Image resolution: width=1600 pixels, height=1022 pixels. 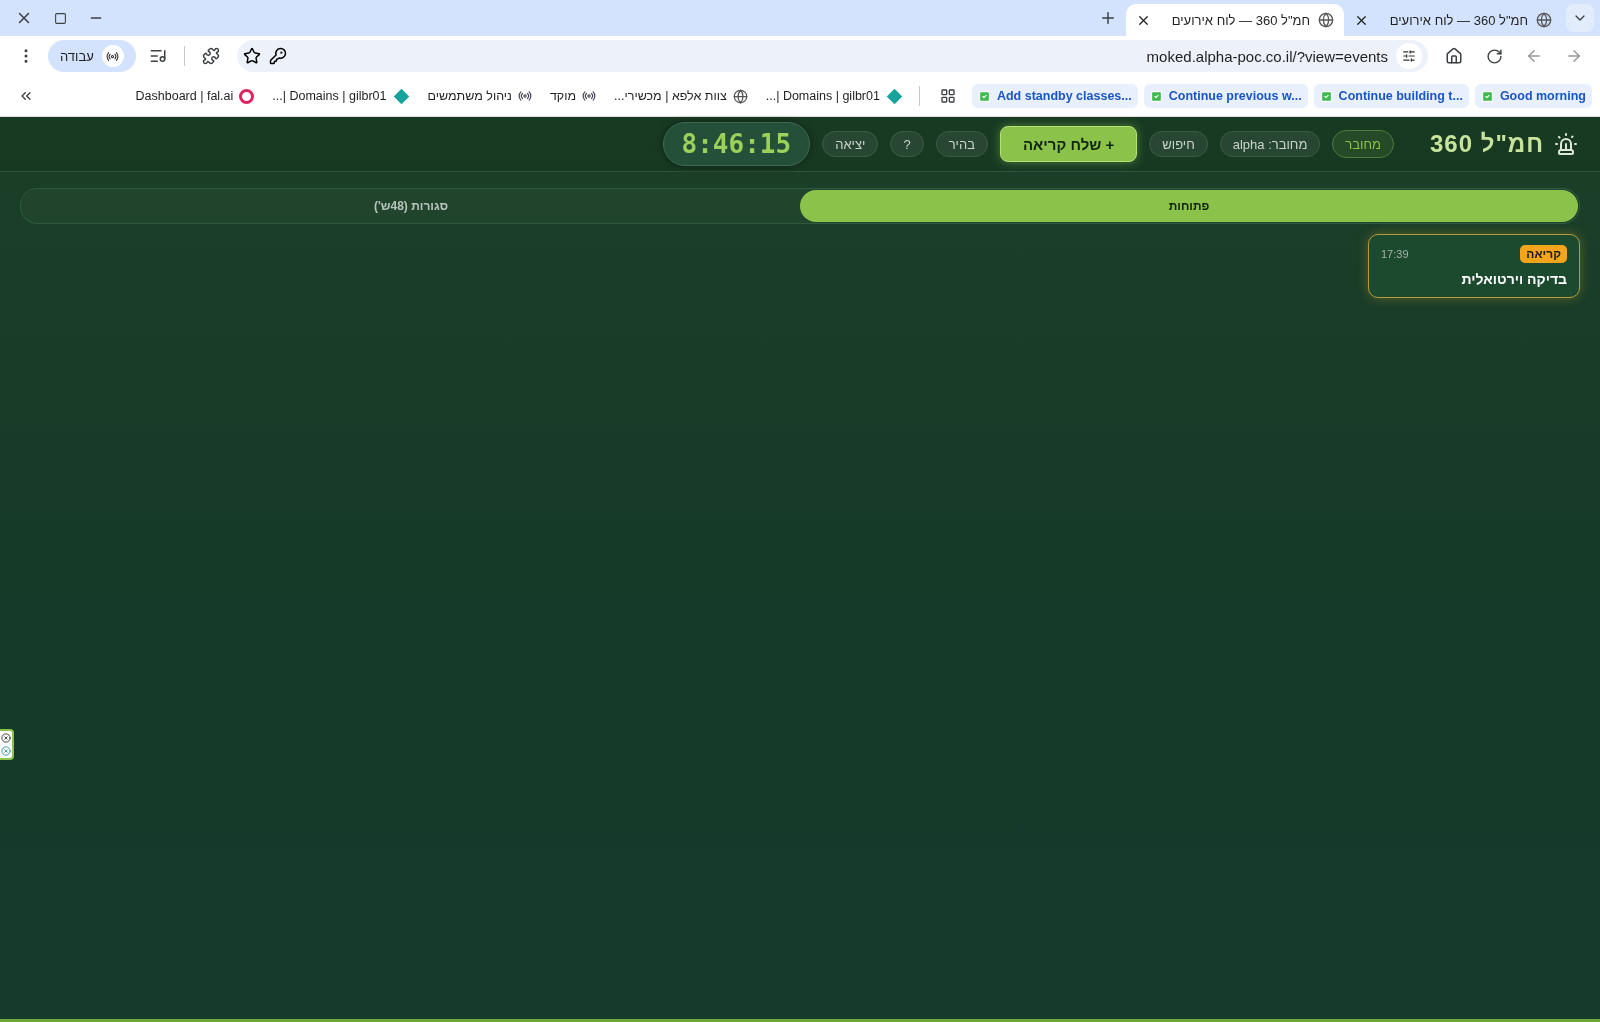 I want to click on reload-icon, so click(x=1494, y=56).